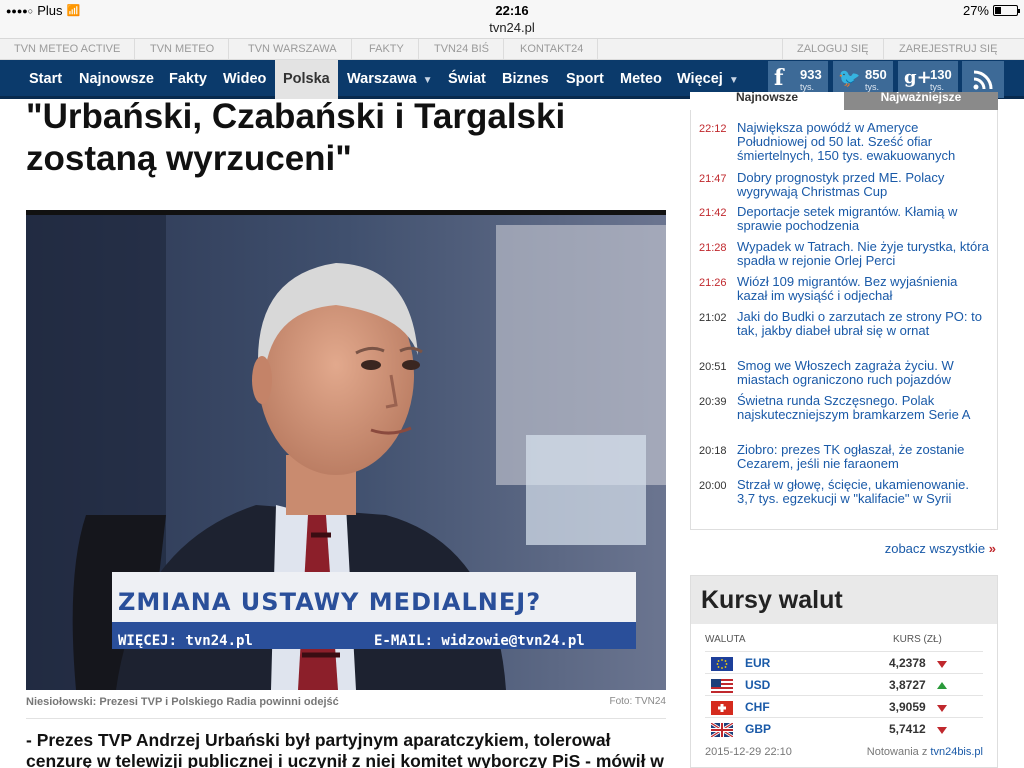 Image resolution: width=1024 pixels, height=768 pixels. Describe the element at coordinates (844, 706) in the screenshot. I see `currency-row: CHF 3,9059` at that location.